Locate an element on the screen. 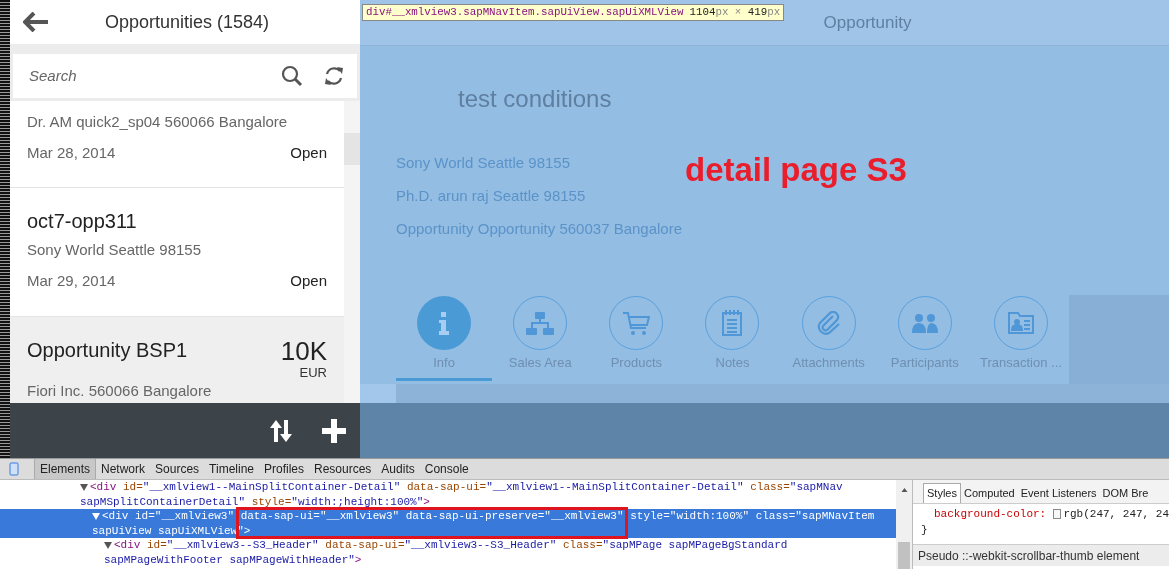 The image size is (1169, 569). dom-line: <div id="__xmlview3" data-sap-ui="__xmlview3" data-sap-ui-preserve="__xmlview3" style="width:100%" class="sapMNavItem is located at coordinates (488, 516).